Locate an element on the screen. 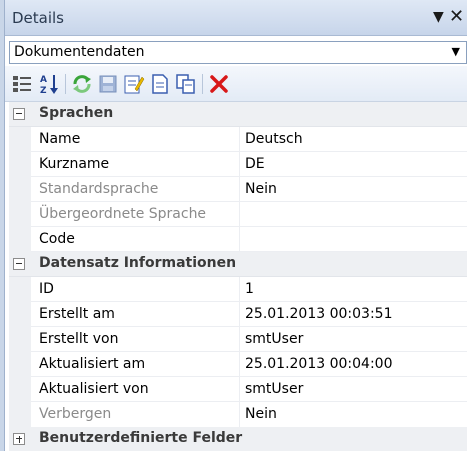  property-name: Verbergen is located at coordinates (135, 414).